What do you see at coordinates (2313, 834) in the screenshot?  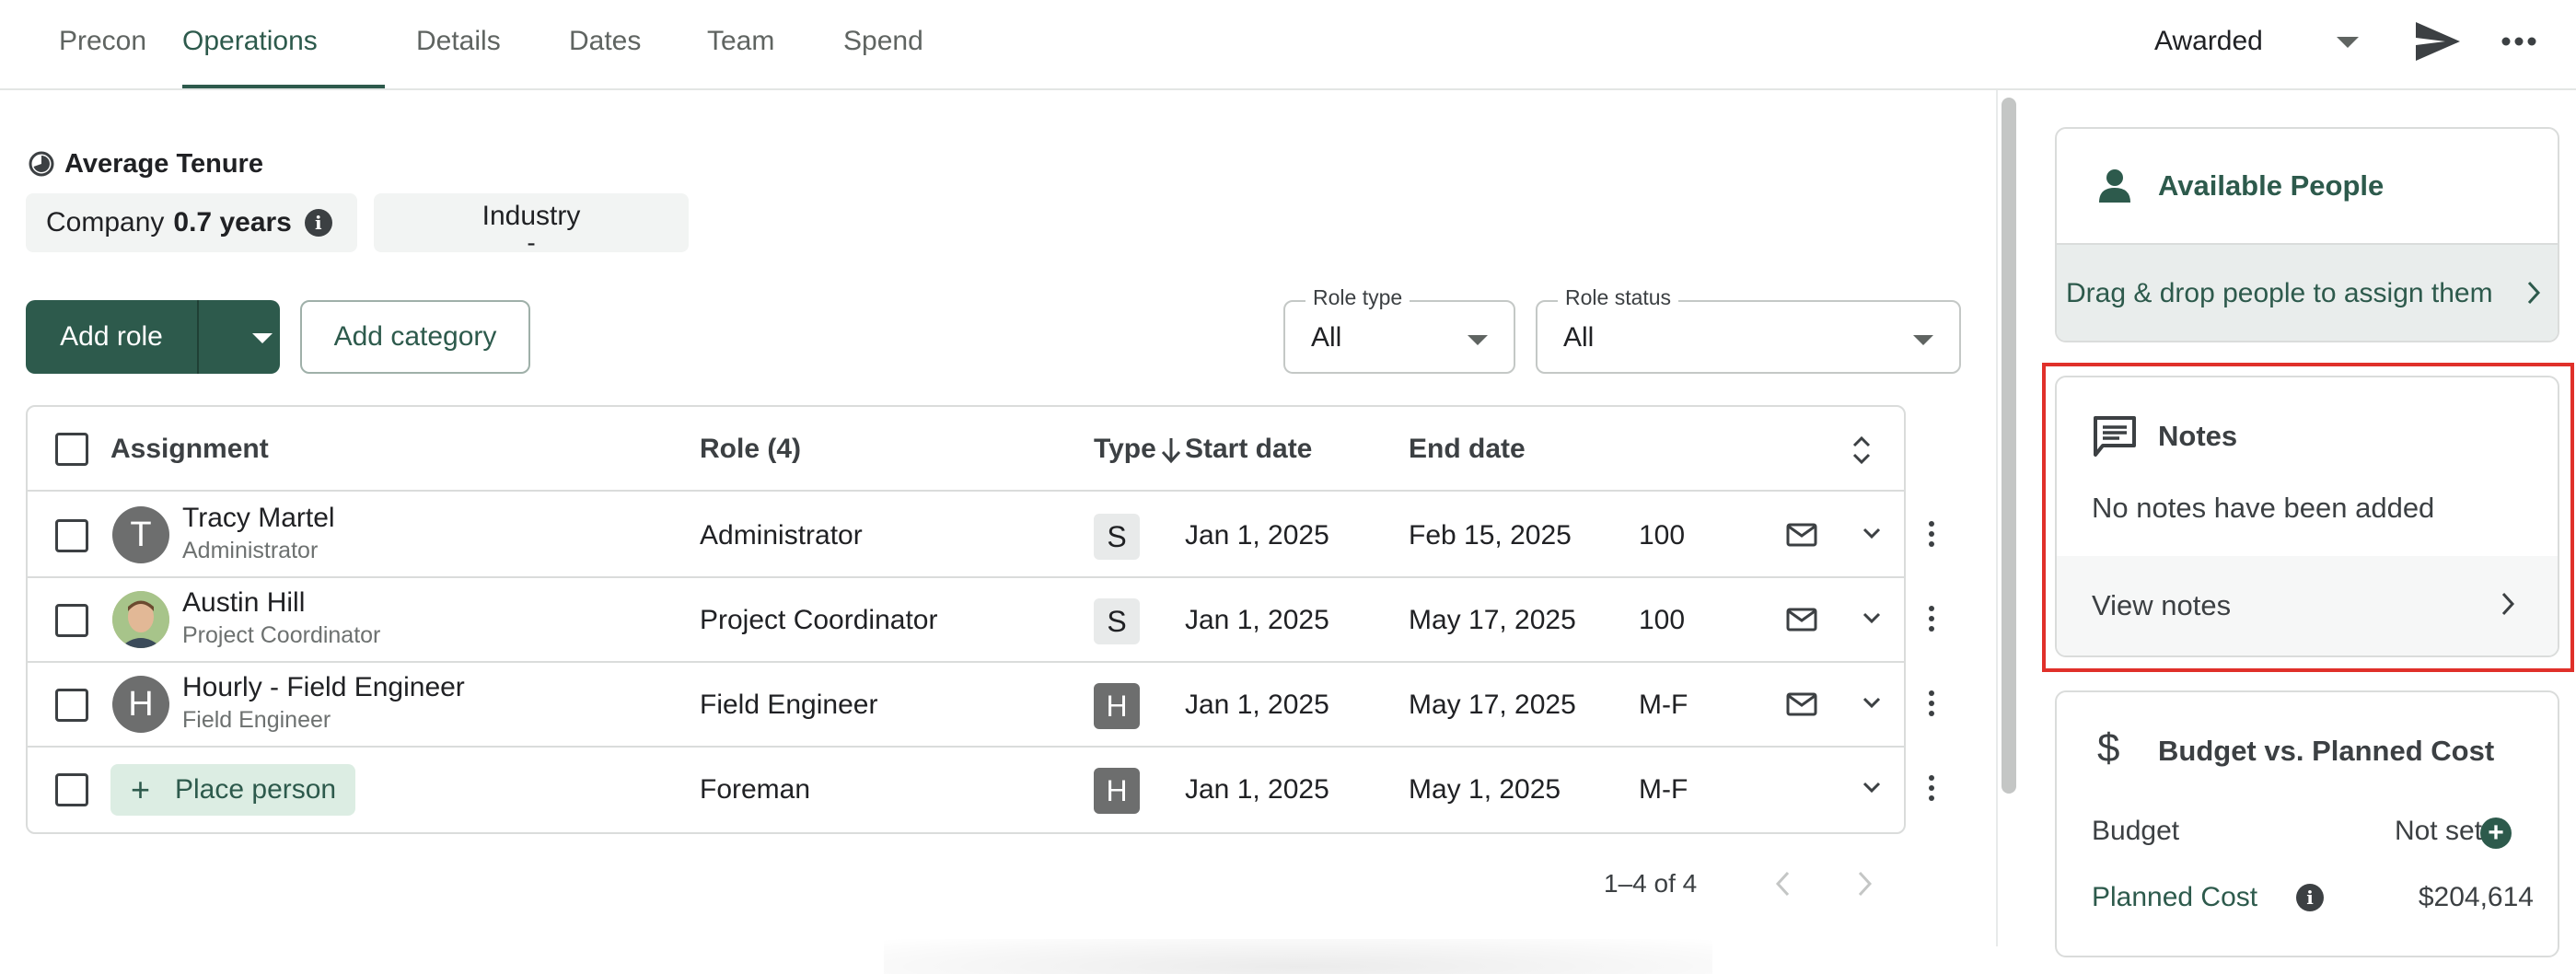 I see `budget-row: Budget Not set` at bounding box center [2313, 834].